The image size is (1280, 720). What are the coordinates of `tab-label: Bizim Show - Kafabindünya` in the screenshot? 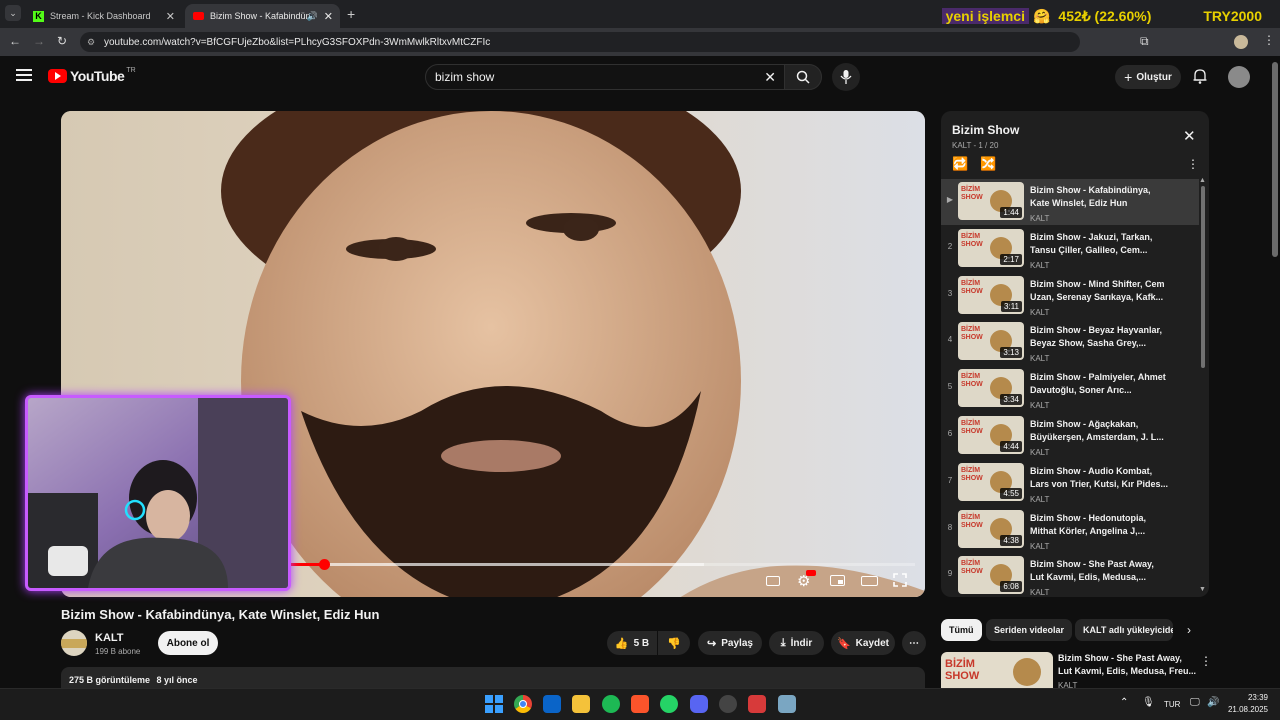 It's located at (260, 16).